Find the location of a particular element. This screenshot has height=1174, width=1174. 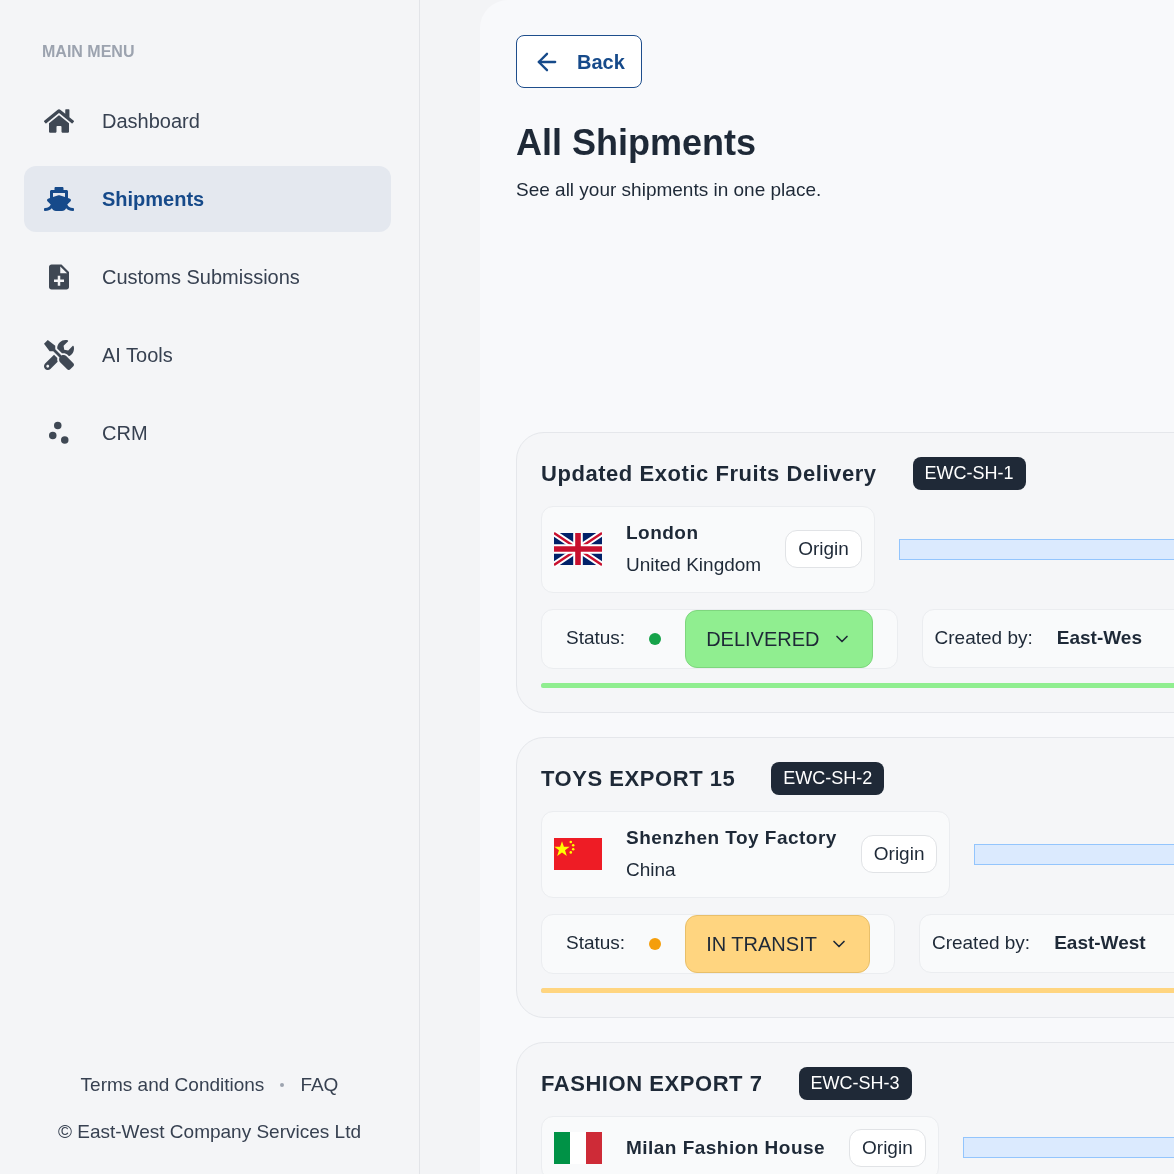

china-flag-icon is located at coordinates (578, 854).